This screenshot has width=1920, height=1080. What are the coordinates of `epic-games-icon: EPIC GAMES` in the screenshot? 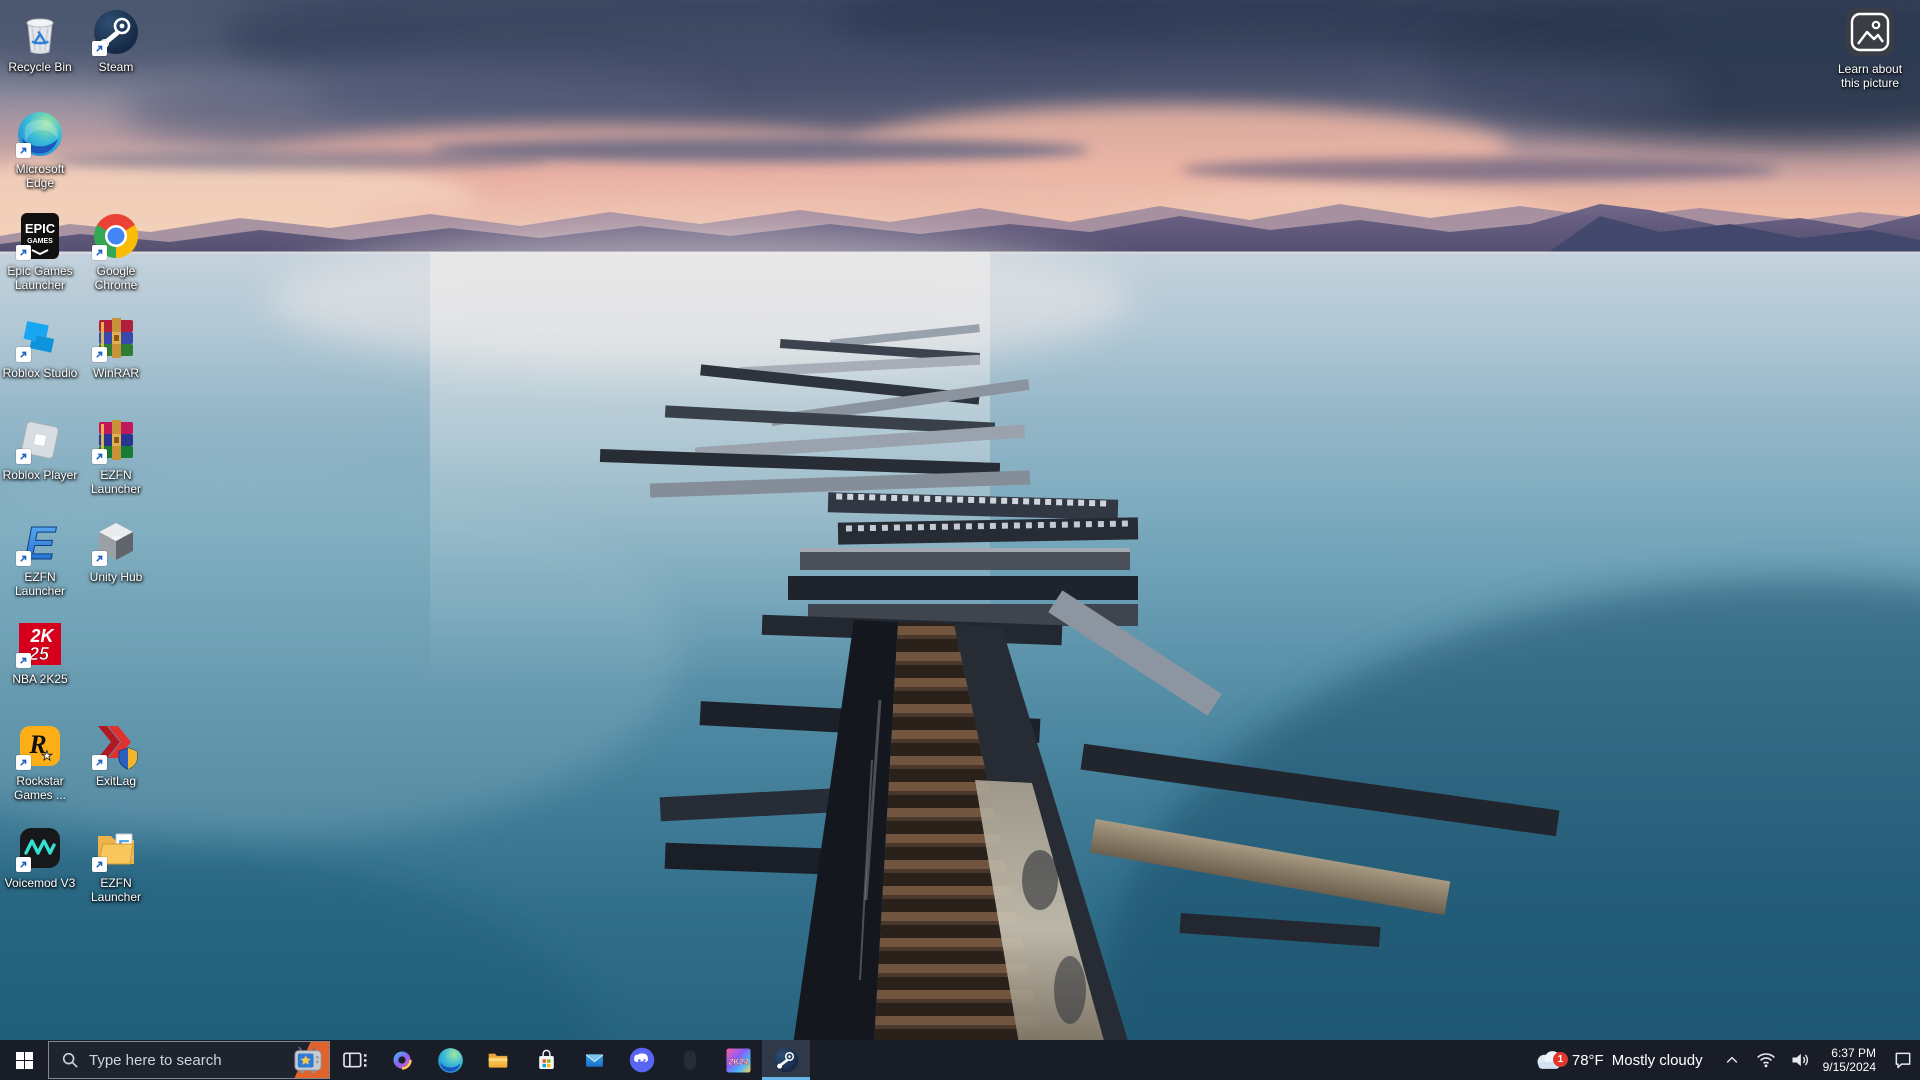 It's located at (40, 236).